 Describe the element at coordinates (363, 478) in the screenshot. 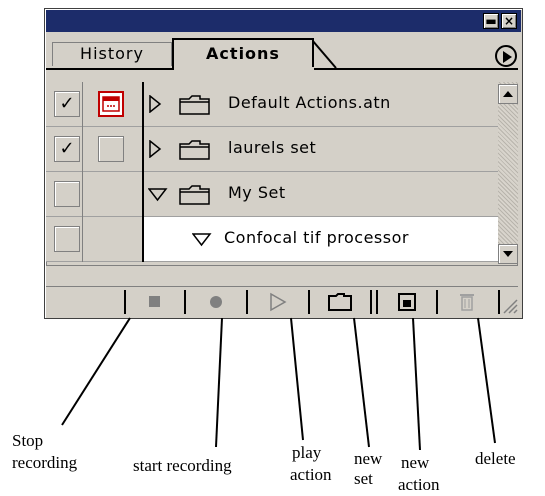

I see `label-new-set-line2: set` at that location.